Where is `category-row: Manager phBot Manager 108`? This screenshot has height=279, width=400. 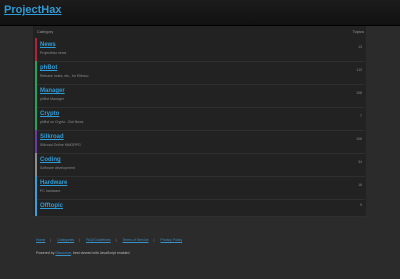 category-row: Manager phBot Manager 108 is located at coordinates (200, 96).